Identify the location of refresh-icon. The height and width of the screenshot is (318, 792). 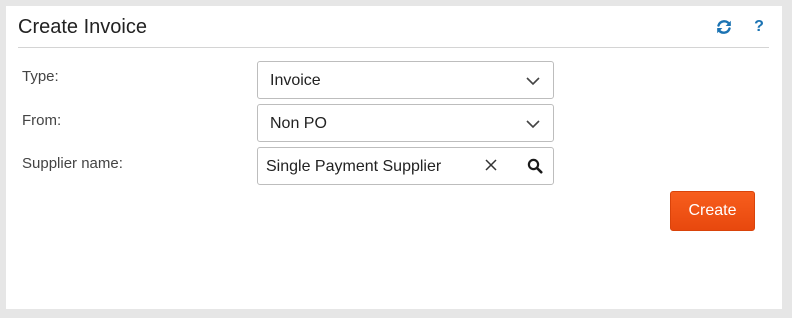
(724, 27).